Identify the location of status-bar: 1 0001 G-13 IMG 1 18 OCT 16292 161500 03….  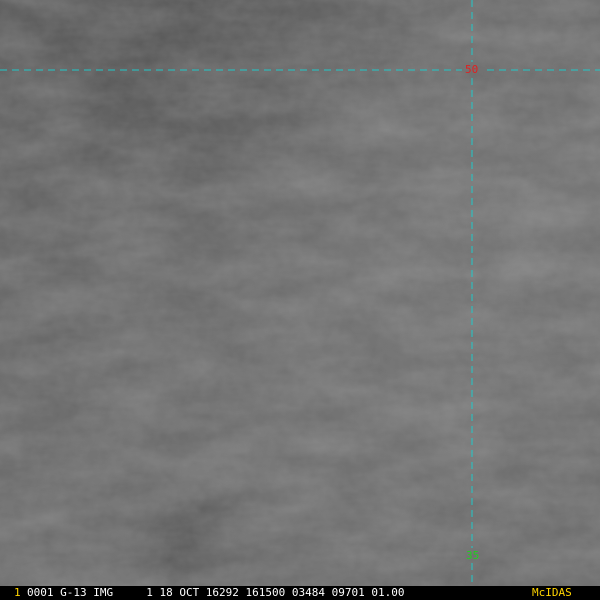
(300, 593).